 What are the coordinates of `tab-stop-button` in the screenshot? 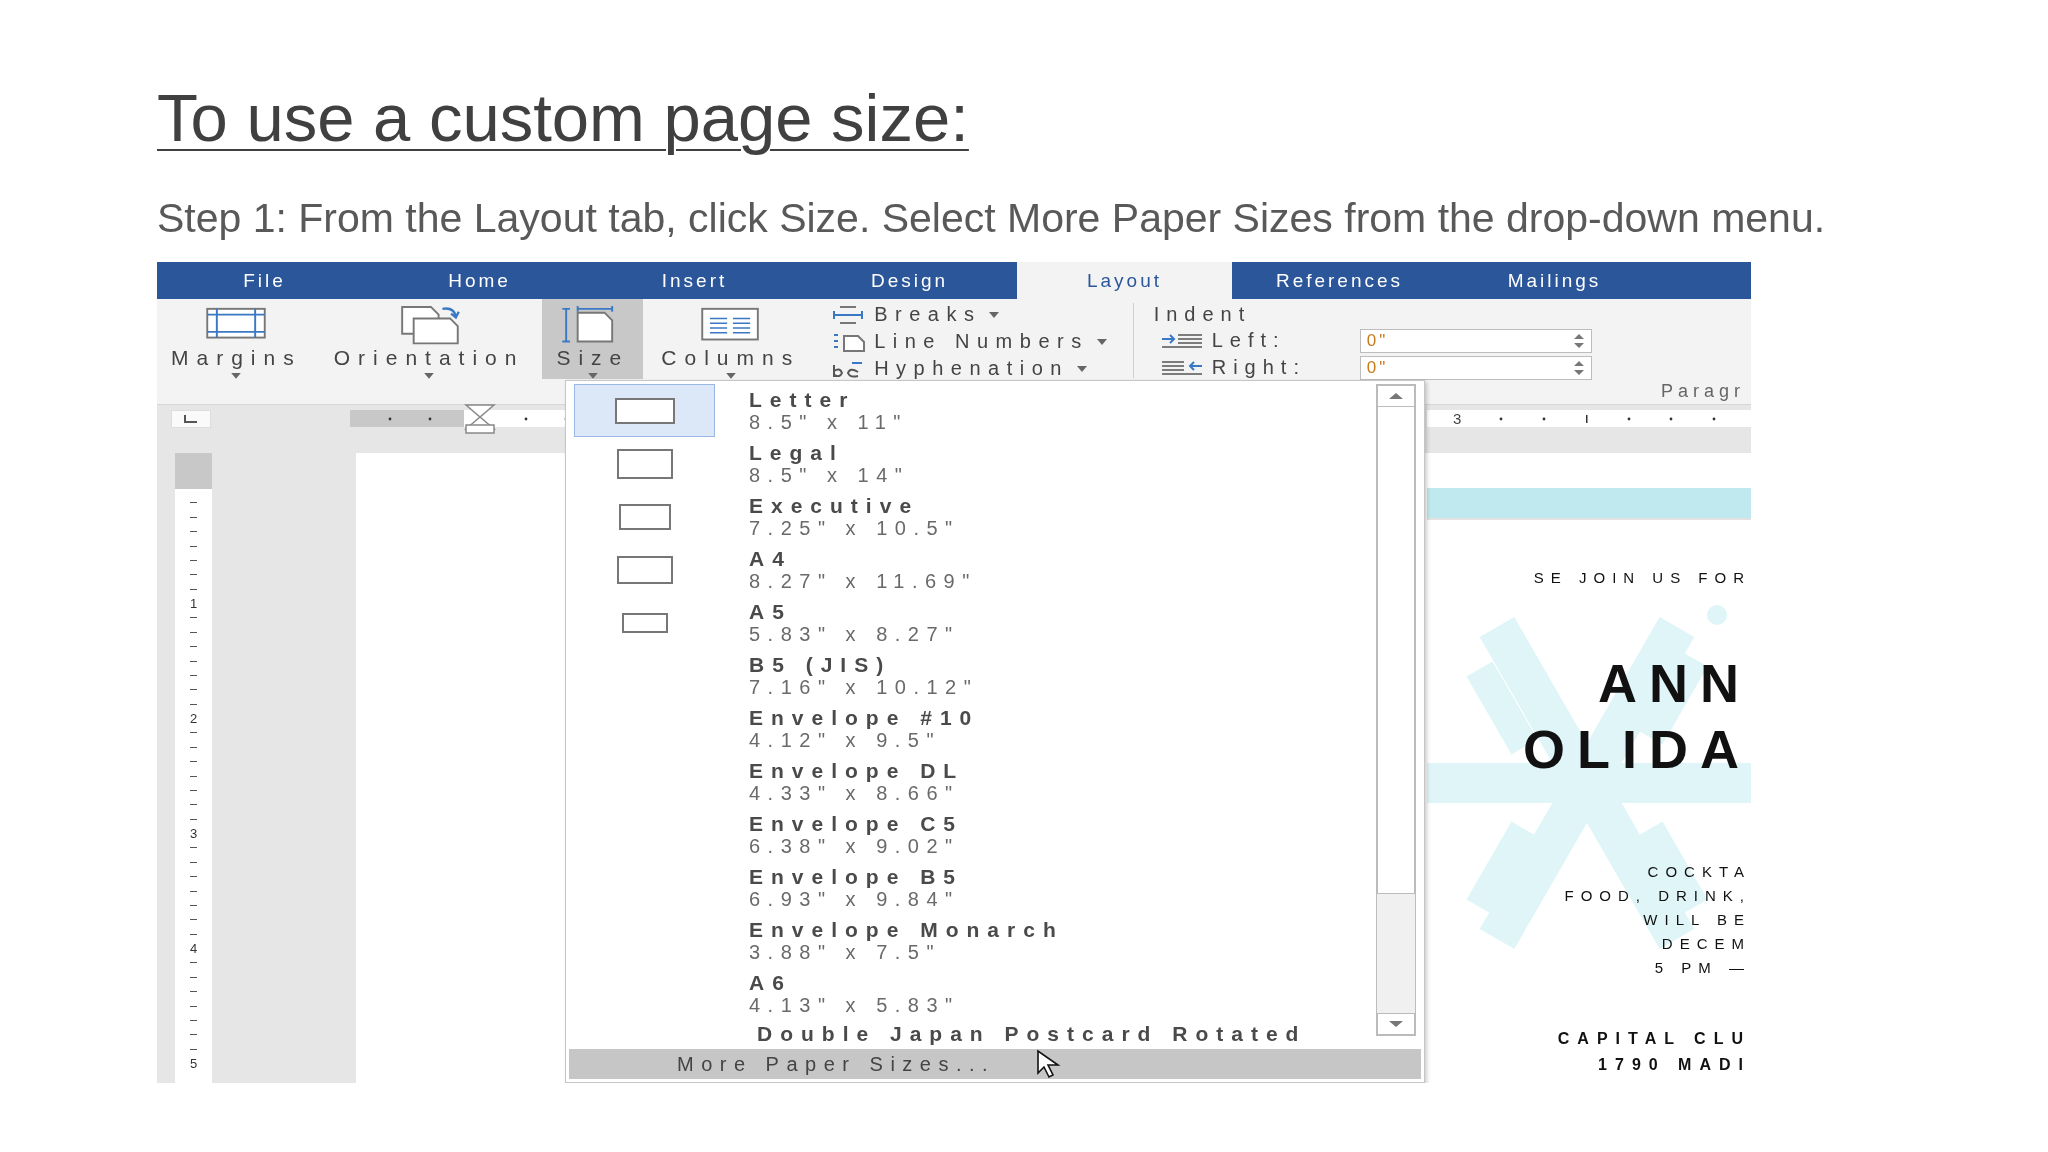 It's located at (191, 418).